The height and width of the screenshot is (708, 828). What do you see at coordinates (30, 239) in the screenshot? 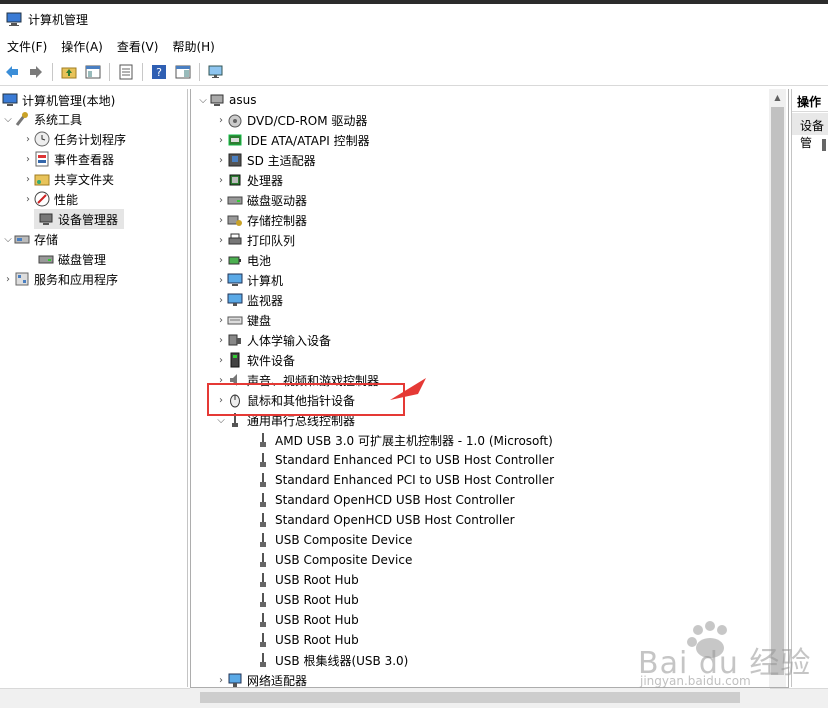
I see `tree-node-storage: ⌵ 存储` at bounding box center [30, 239].